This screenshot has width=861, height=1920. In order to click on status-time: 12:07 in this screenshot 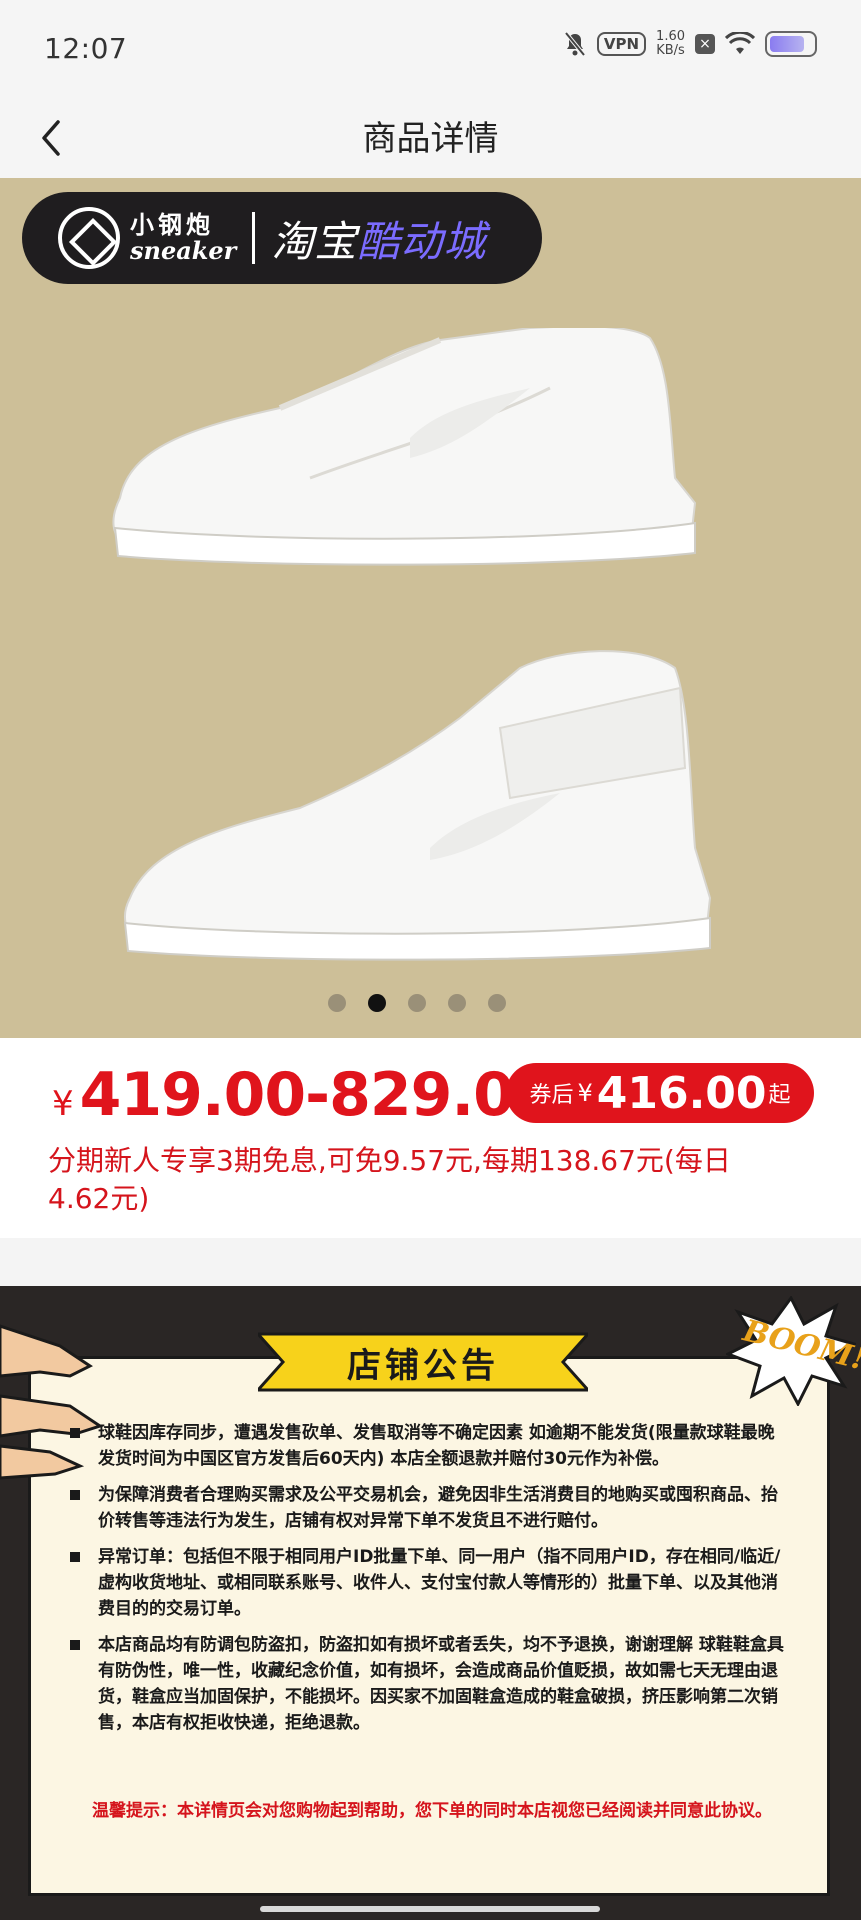, I will do `click(86, 48)`.